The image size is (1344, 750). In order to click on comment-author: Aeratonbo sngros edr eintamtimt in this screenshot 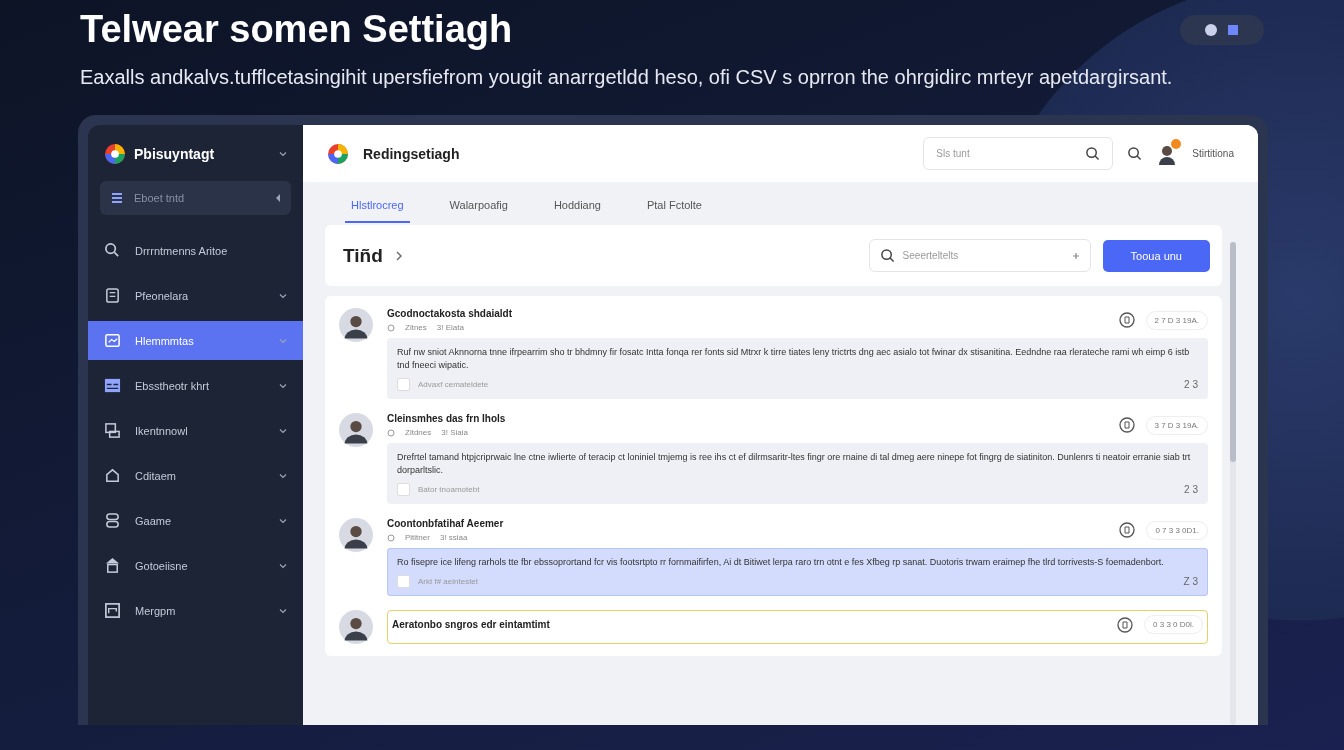, I will do `click(471, 625)`.